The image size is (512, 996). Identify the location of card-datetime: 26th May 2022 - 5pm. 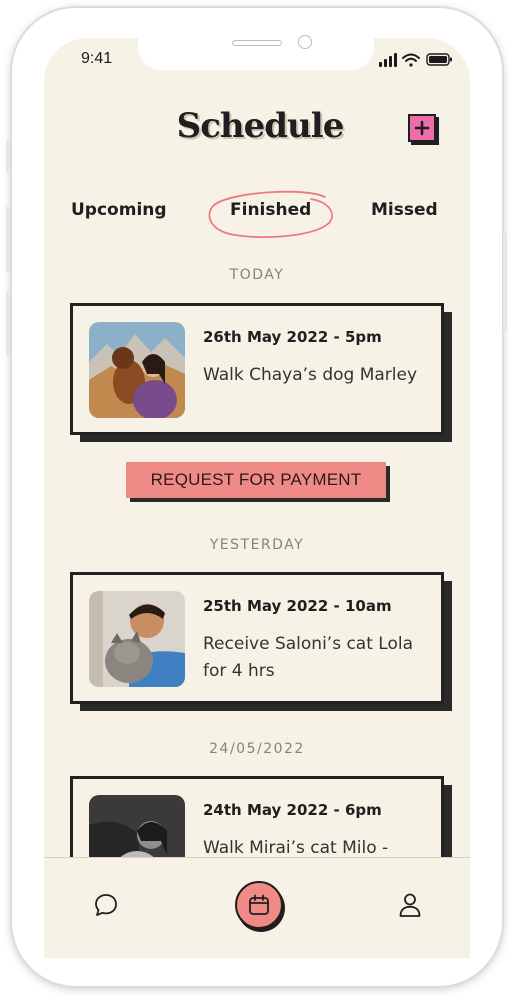
(292, 337).